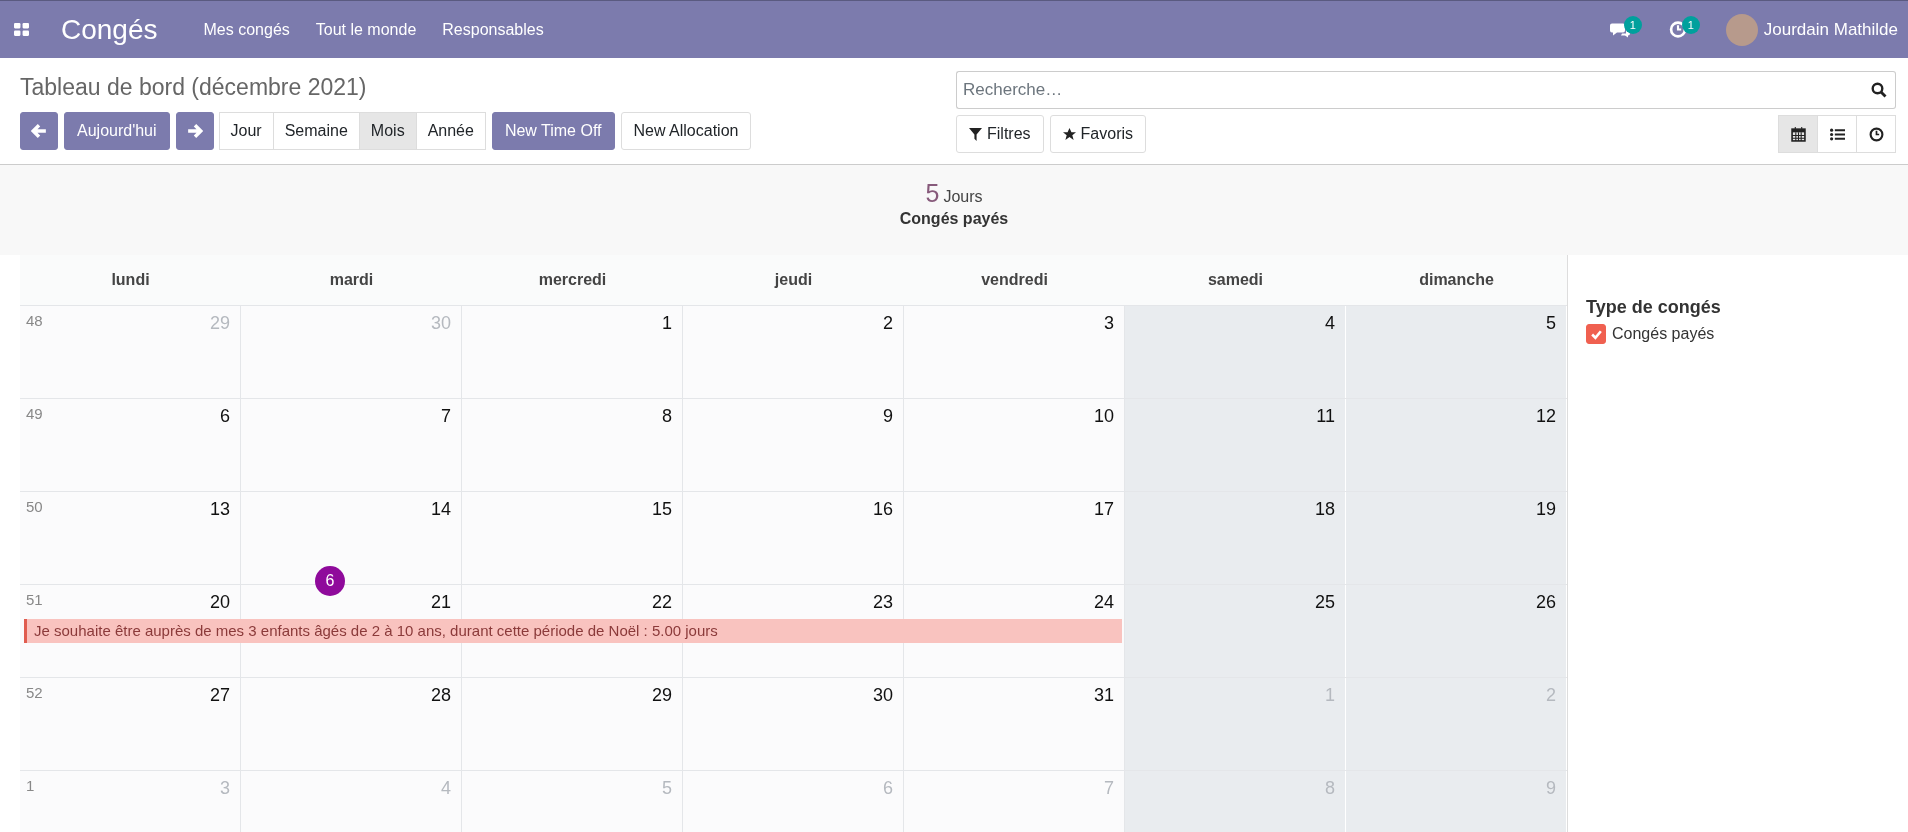 Image resolution: width=1908 pixels, height=832 pixels. What do you see at coordinates (1103, 695) in the screenshot?
I see `day-number: 31` at bounding box center [1103, 695].